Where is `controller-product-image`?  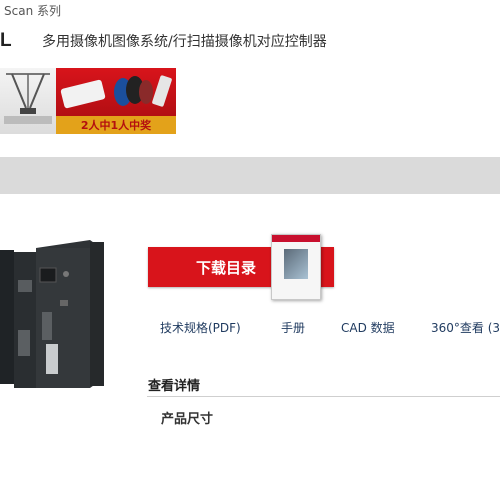
controller-product-image is located at coordinates (54, 315).